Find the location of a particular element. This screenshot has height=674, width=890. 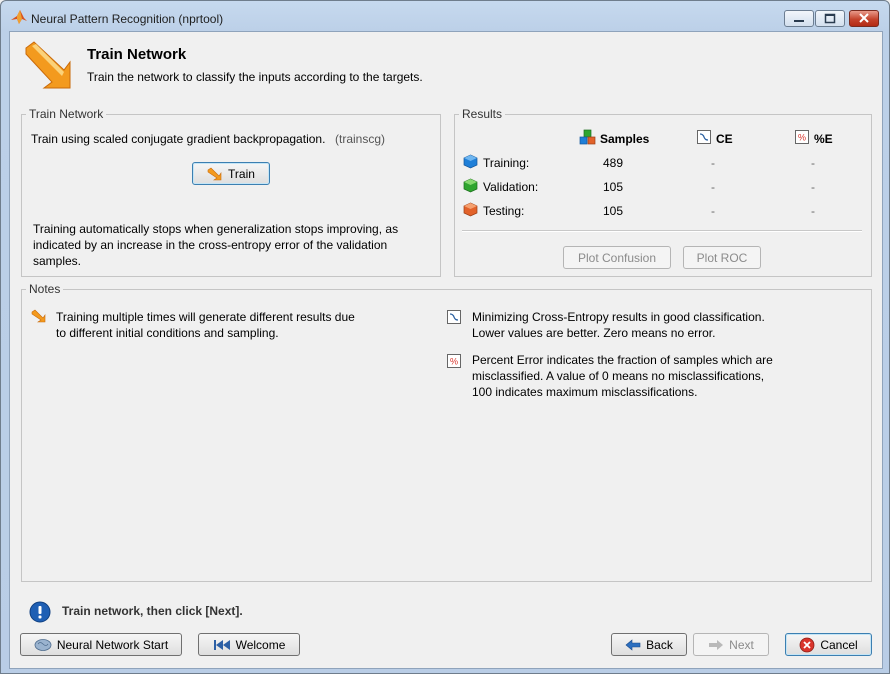

brain-icon is located at coordinates (43, 644).